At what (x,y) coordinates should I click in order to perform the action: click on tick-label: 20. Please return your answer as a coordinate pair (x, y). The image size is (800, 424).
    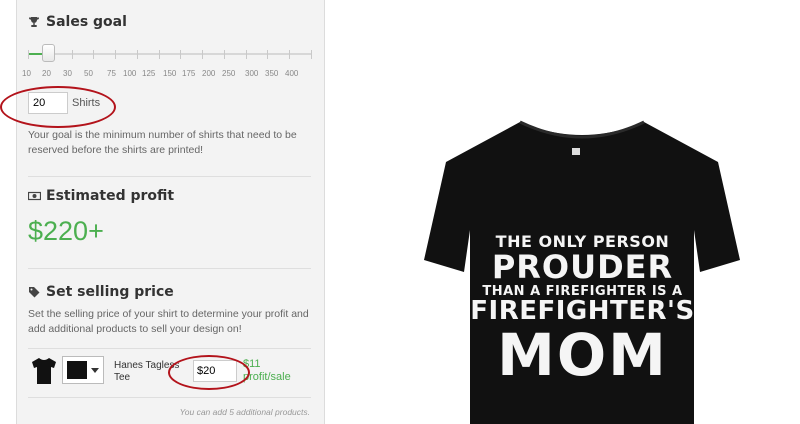
    Looking at the image, I should click on (46, 73).